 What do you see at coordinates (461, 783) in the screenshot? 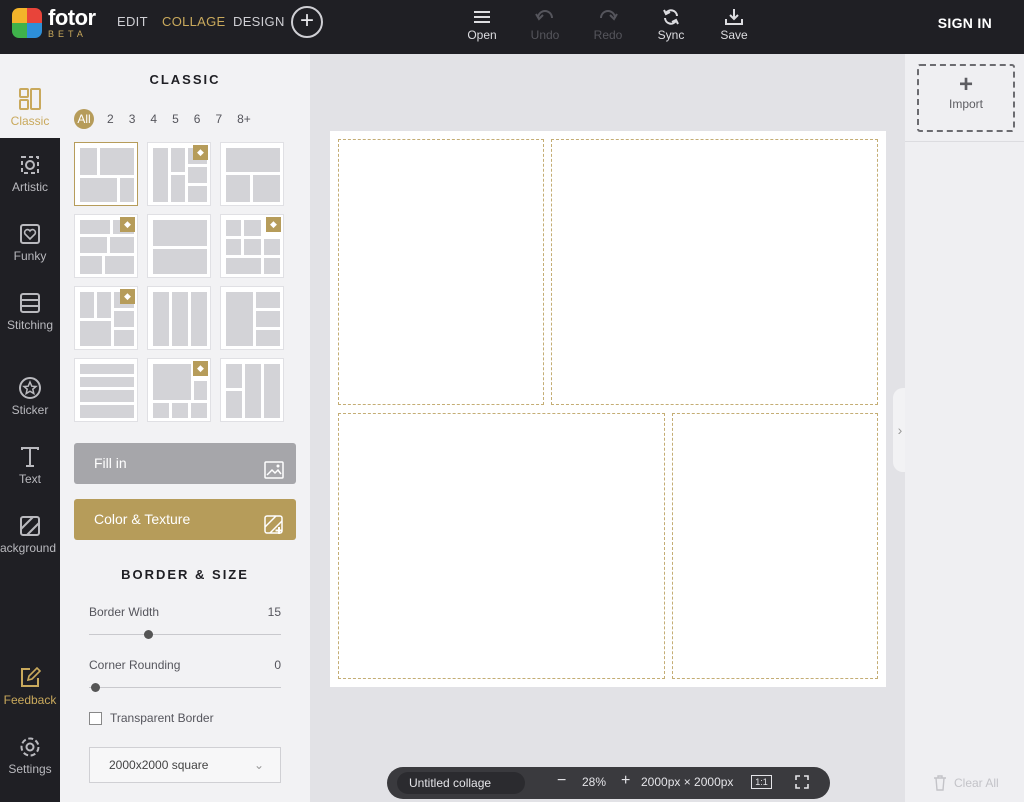
I see `collage-title-input: Untitled collage` at bounding box center [461, 783].